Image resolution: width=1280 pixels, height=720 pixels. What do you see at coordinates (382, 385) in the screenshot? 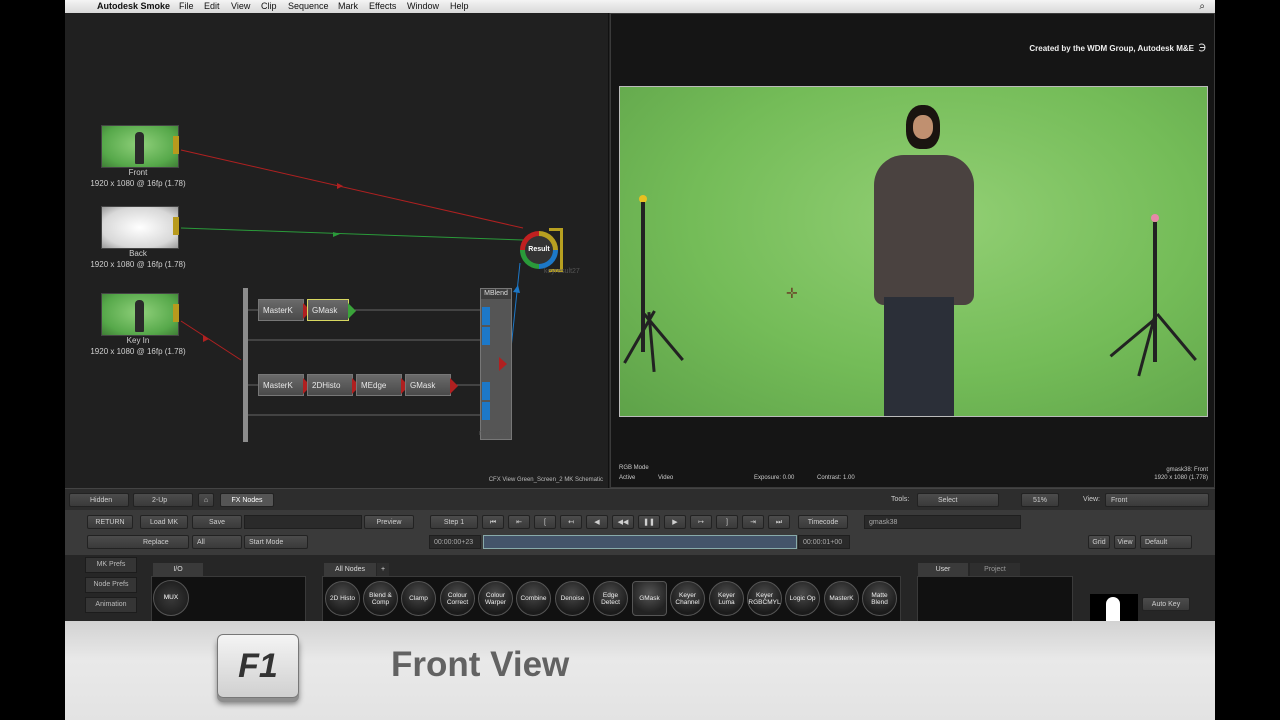
I see `node-medge: MEdge` at bounding box center [382, 385].